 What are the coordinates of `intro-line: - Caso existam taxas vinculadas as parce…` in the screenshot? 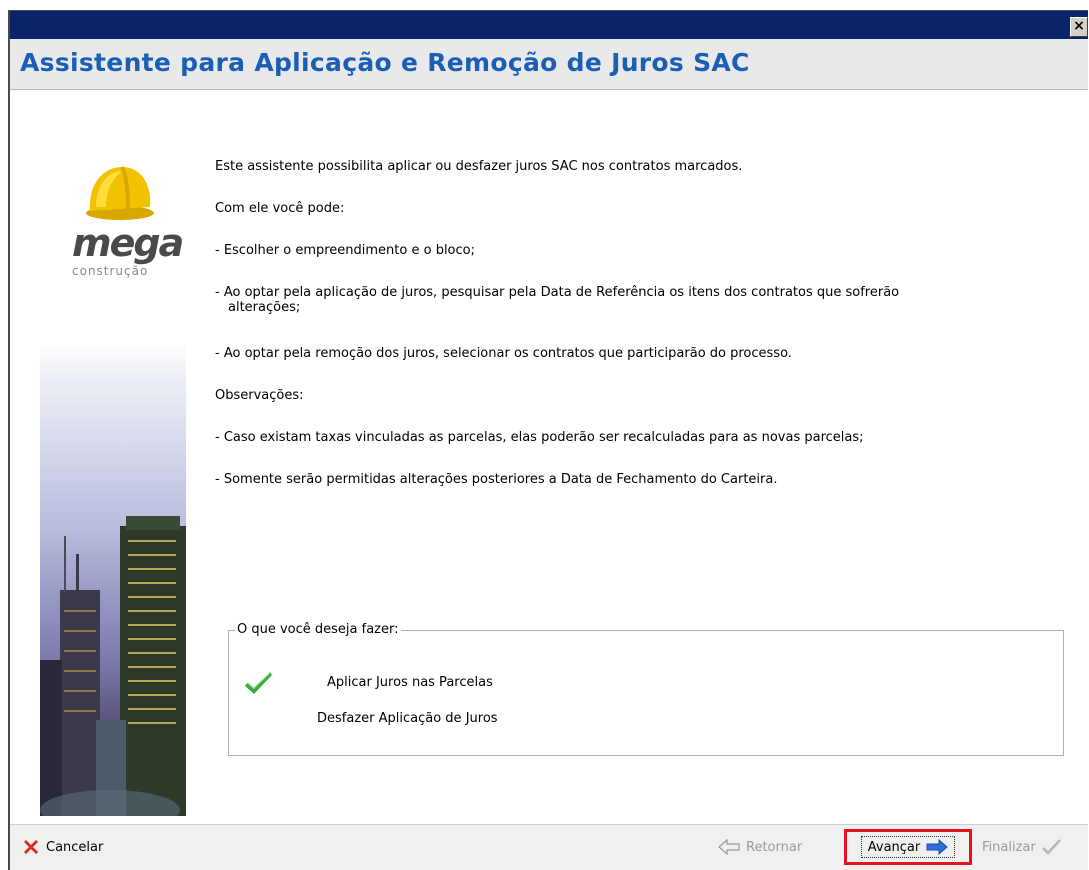 It's located at (539, 437).